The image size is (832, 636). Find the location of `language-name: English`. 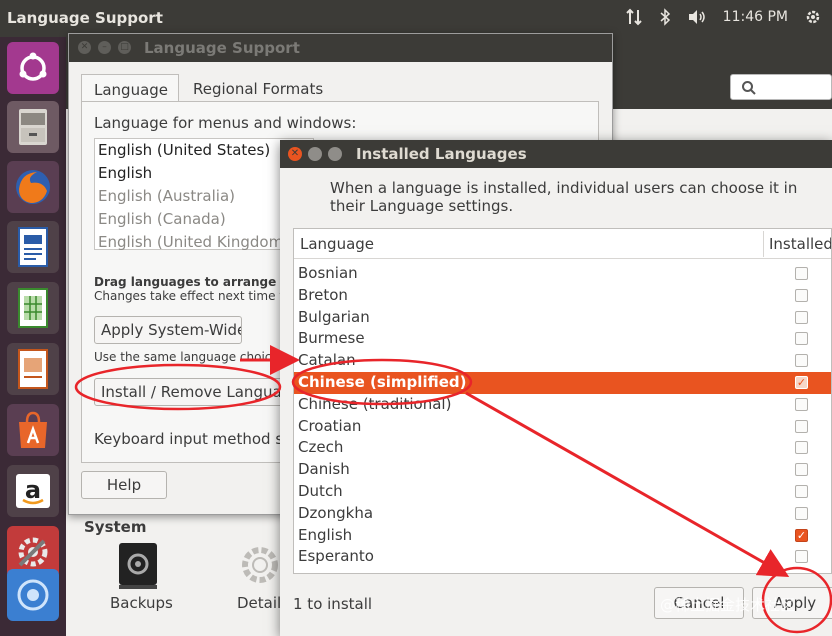

language-name: English is located at coordinates (325, 534).